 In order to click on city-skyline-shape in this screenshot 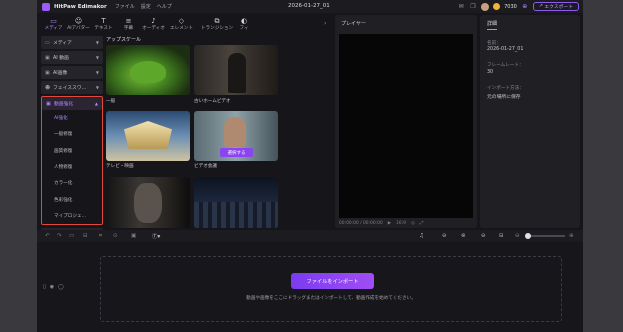, I will do `click(236, 215)`.